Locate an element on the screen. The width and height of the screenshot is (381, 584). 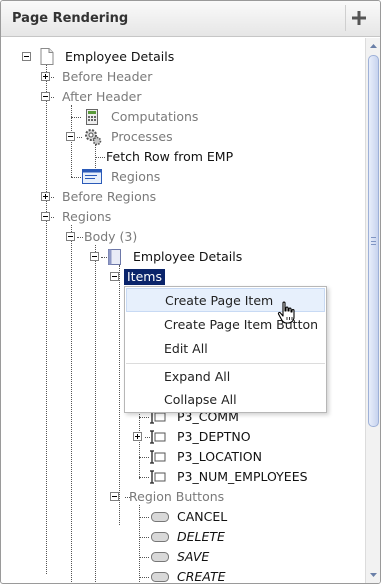
scroll-down-arrow-icon is located at coordinates (373, 574).